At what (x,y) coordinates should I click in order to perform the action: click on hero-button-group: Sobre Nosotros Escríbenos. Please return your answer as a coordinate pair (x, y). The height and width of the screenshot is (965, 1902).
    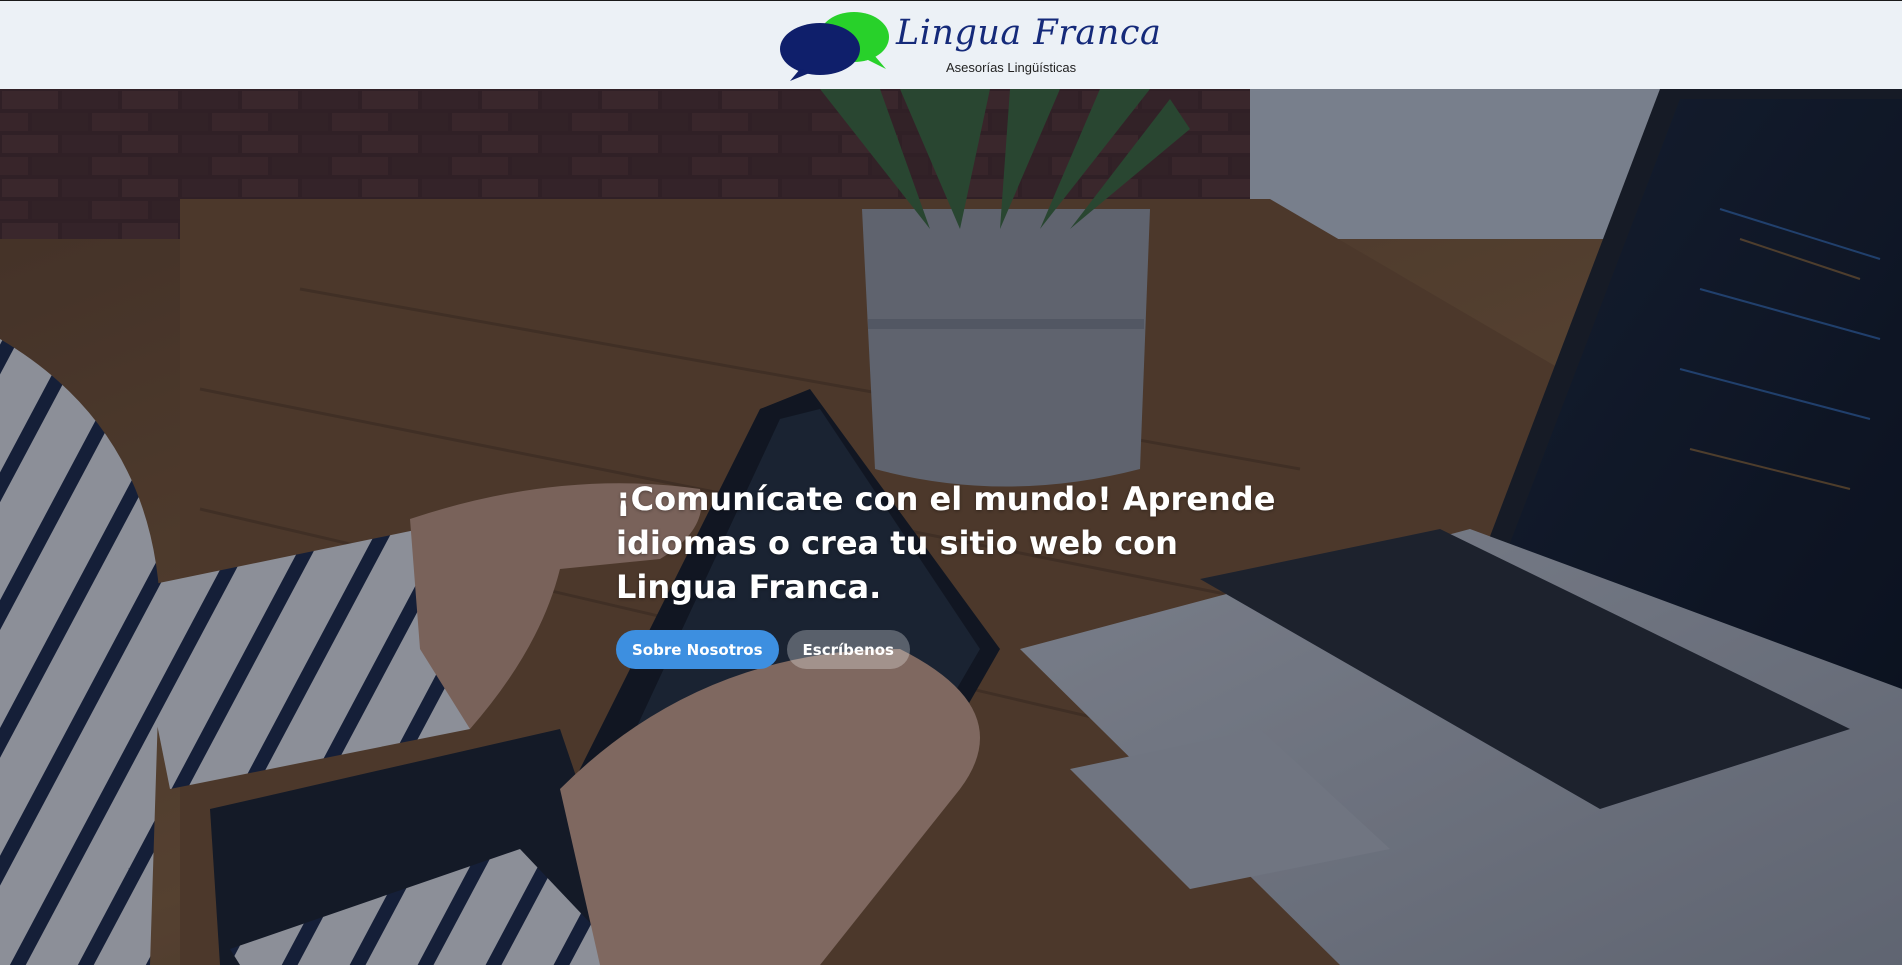
    Looking at the image, I should click on (956, 649).